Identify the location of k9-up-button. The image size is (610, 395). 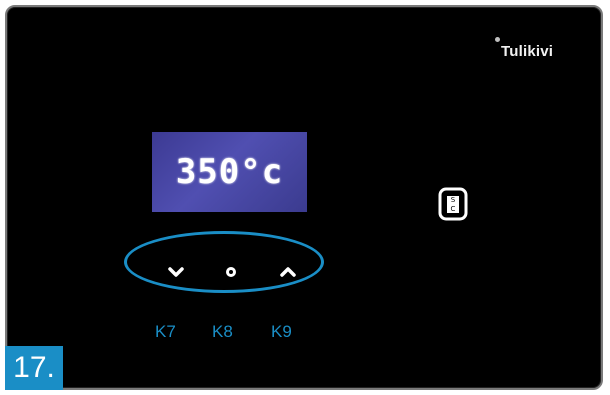
(288, 272).